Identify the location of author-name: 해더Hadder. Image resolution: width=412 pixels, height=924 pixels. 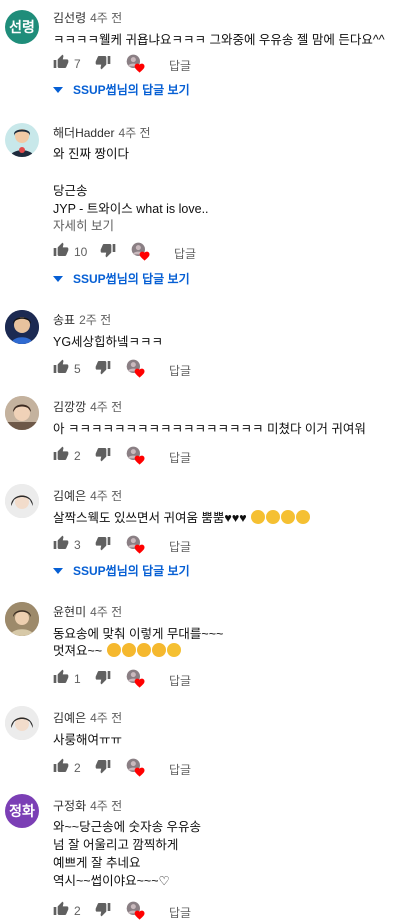
(83, 133).